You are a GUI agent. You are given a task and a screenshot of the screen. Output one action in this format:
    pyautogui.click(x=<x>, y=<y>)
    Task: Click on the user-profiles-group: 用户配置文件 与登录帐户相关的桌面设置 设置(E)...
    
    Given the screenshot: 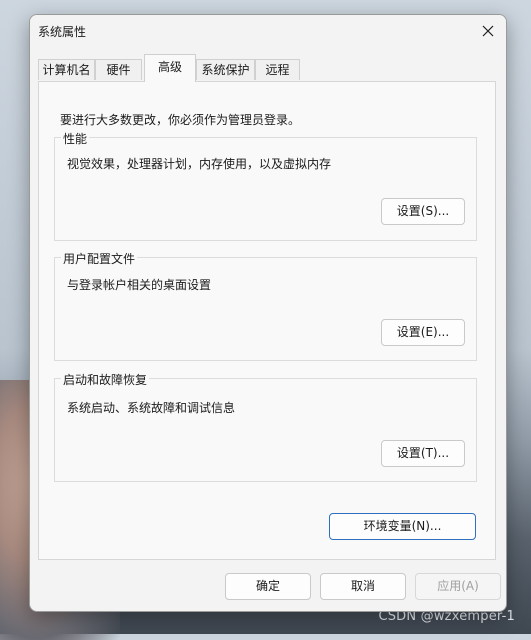 What is the action you would take?
    pyautogui.click(x=265, y=305)
    